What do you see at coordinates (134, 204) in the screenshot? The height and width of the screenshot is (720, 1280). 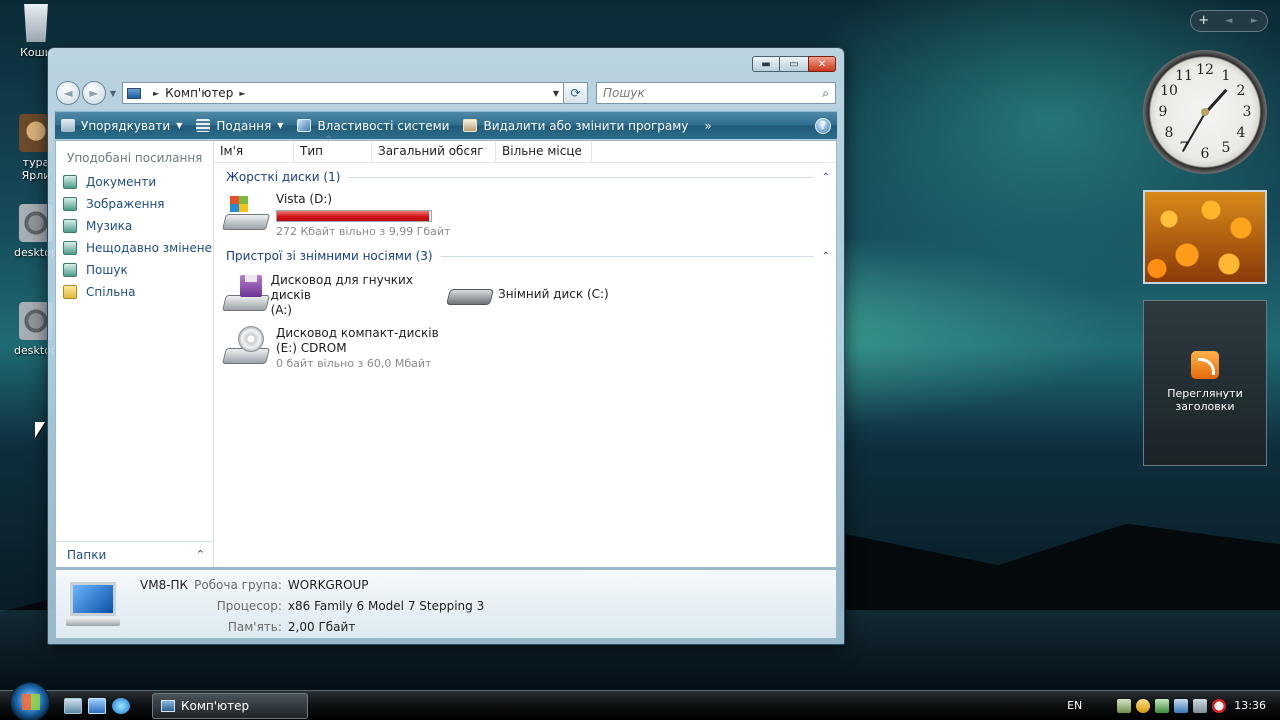 I see `favorite-link-pictures: Зображення` at bounding box center [134, 204].